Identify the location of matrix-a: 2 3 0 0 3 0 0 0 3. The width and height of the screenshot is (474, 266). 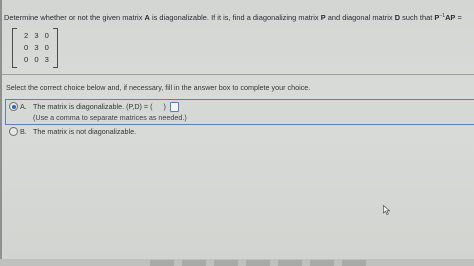
(35, 48).